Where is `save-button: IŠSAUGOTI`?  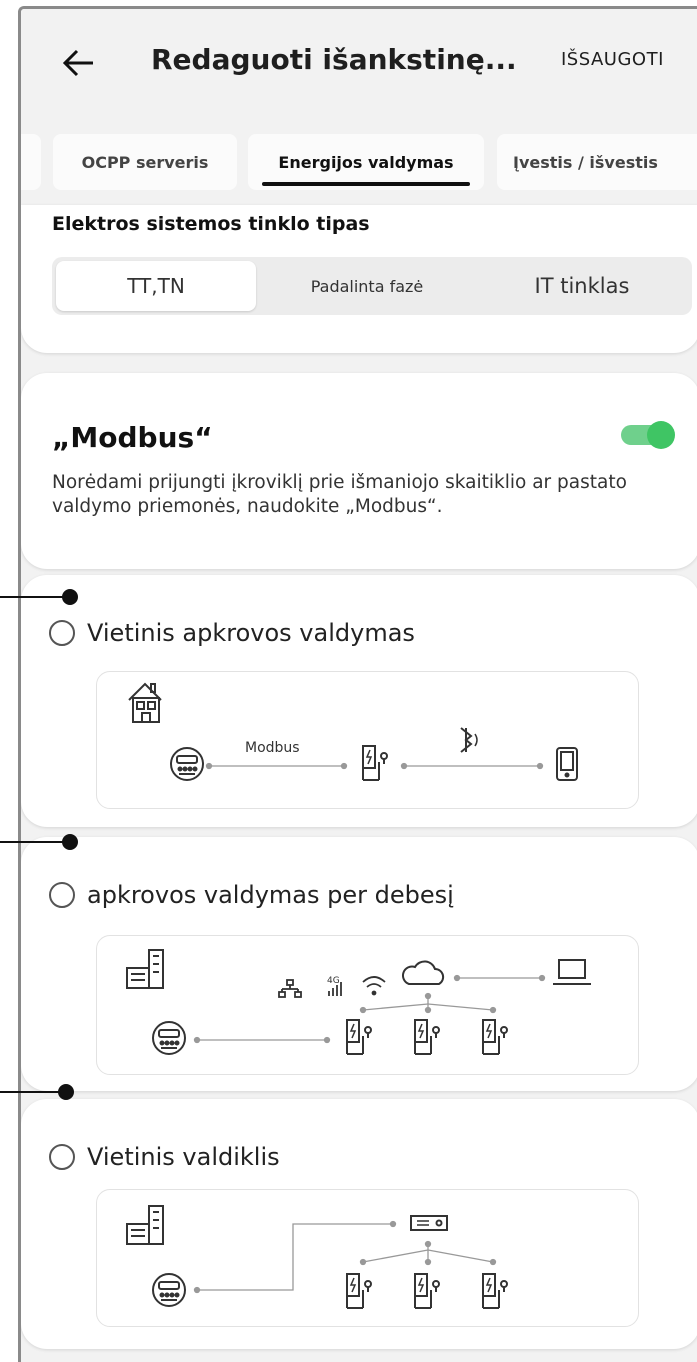 save-button: IŠSAUGOTI is located at coordinates (612, 59).